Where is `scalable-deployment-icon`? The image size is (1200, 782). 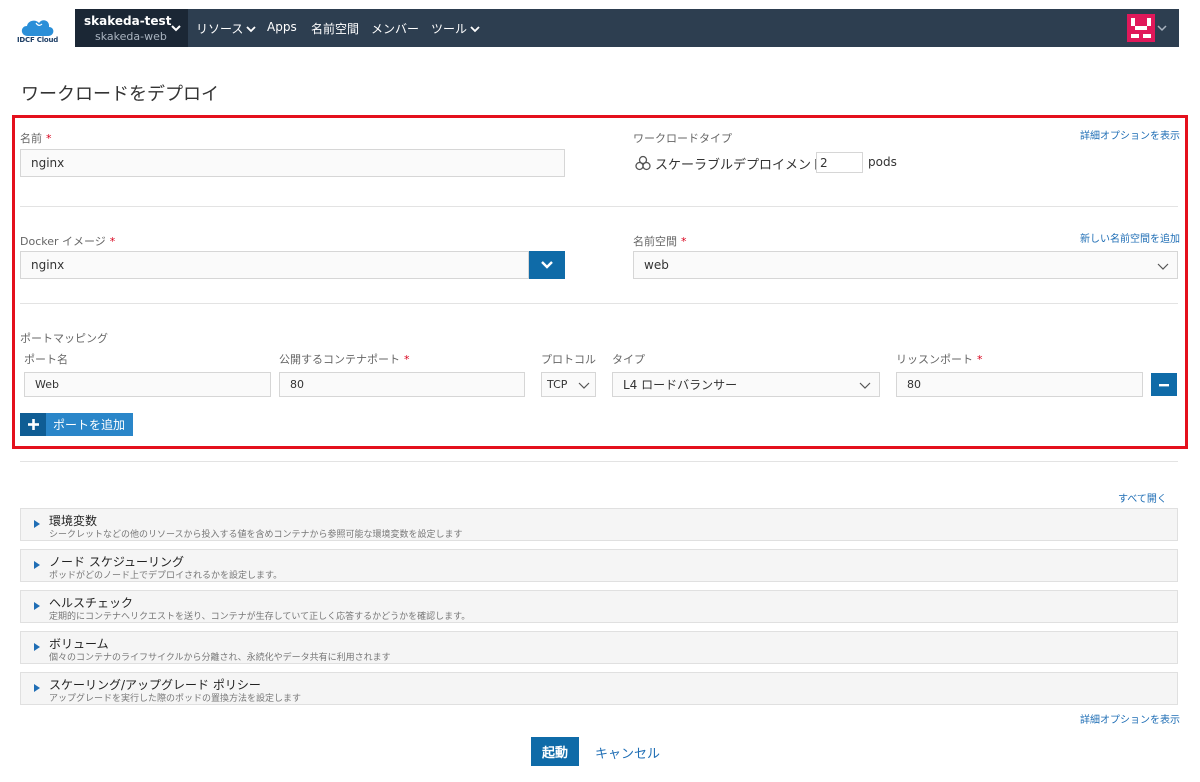
scalable-deployment-icon is located at coordinates (643, 163).